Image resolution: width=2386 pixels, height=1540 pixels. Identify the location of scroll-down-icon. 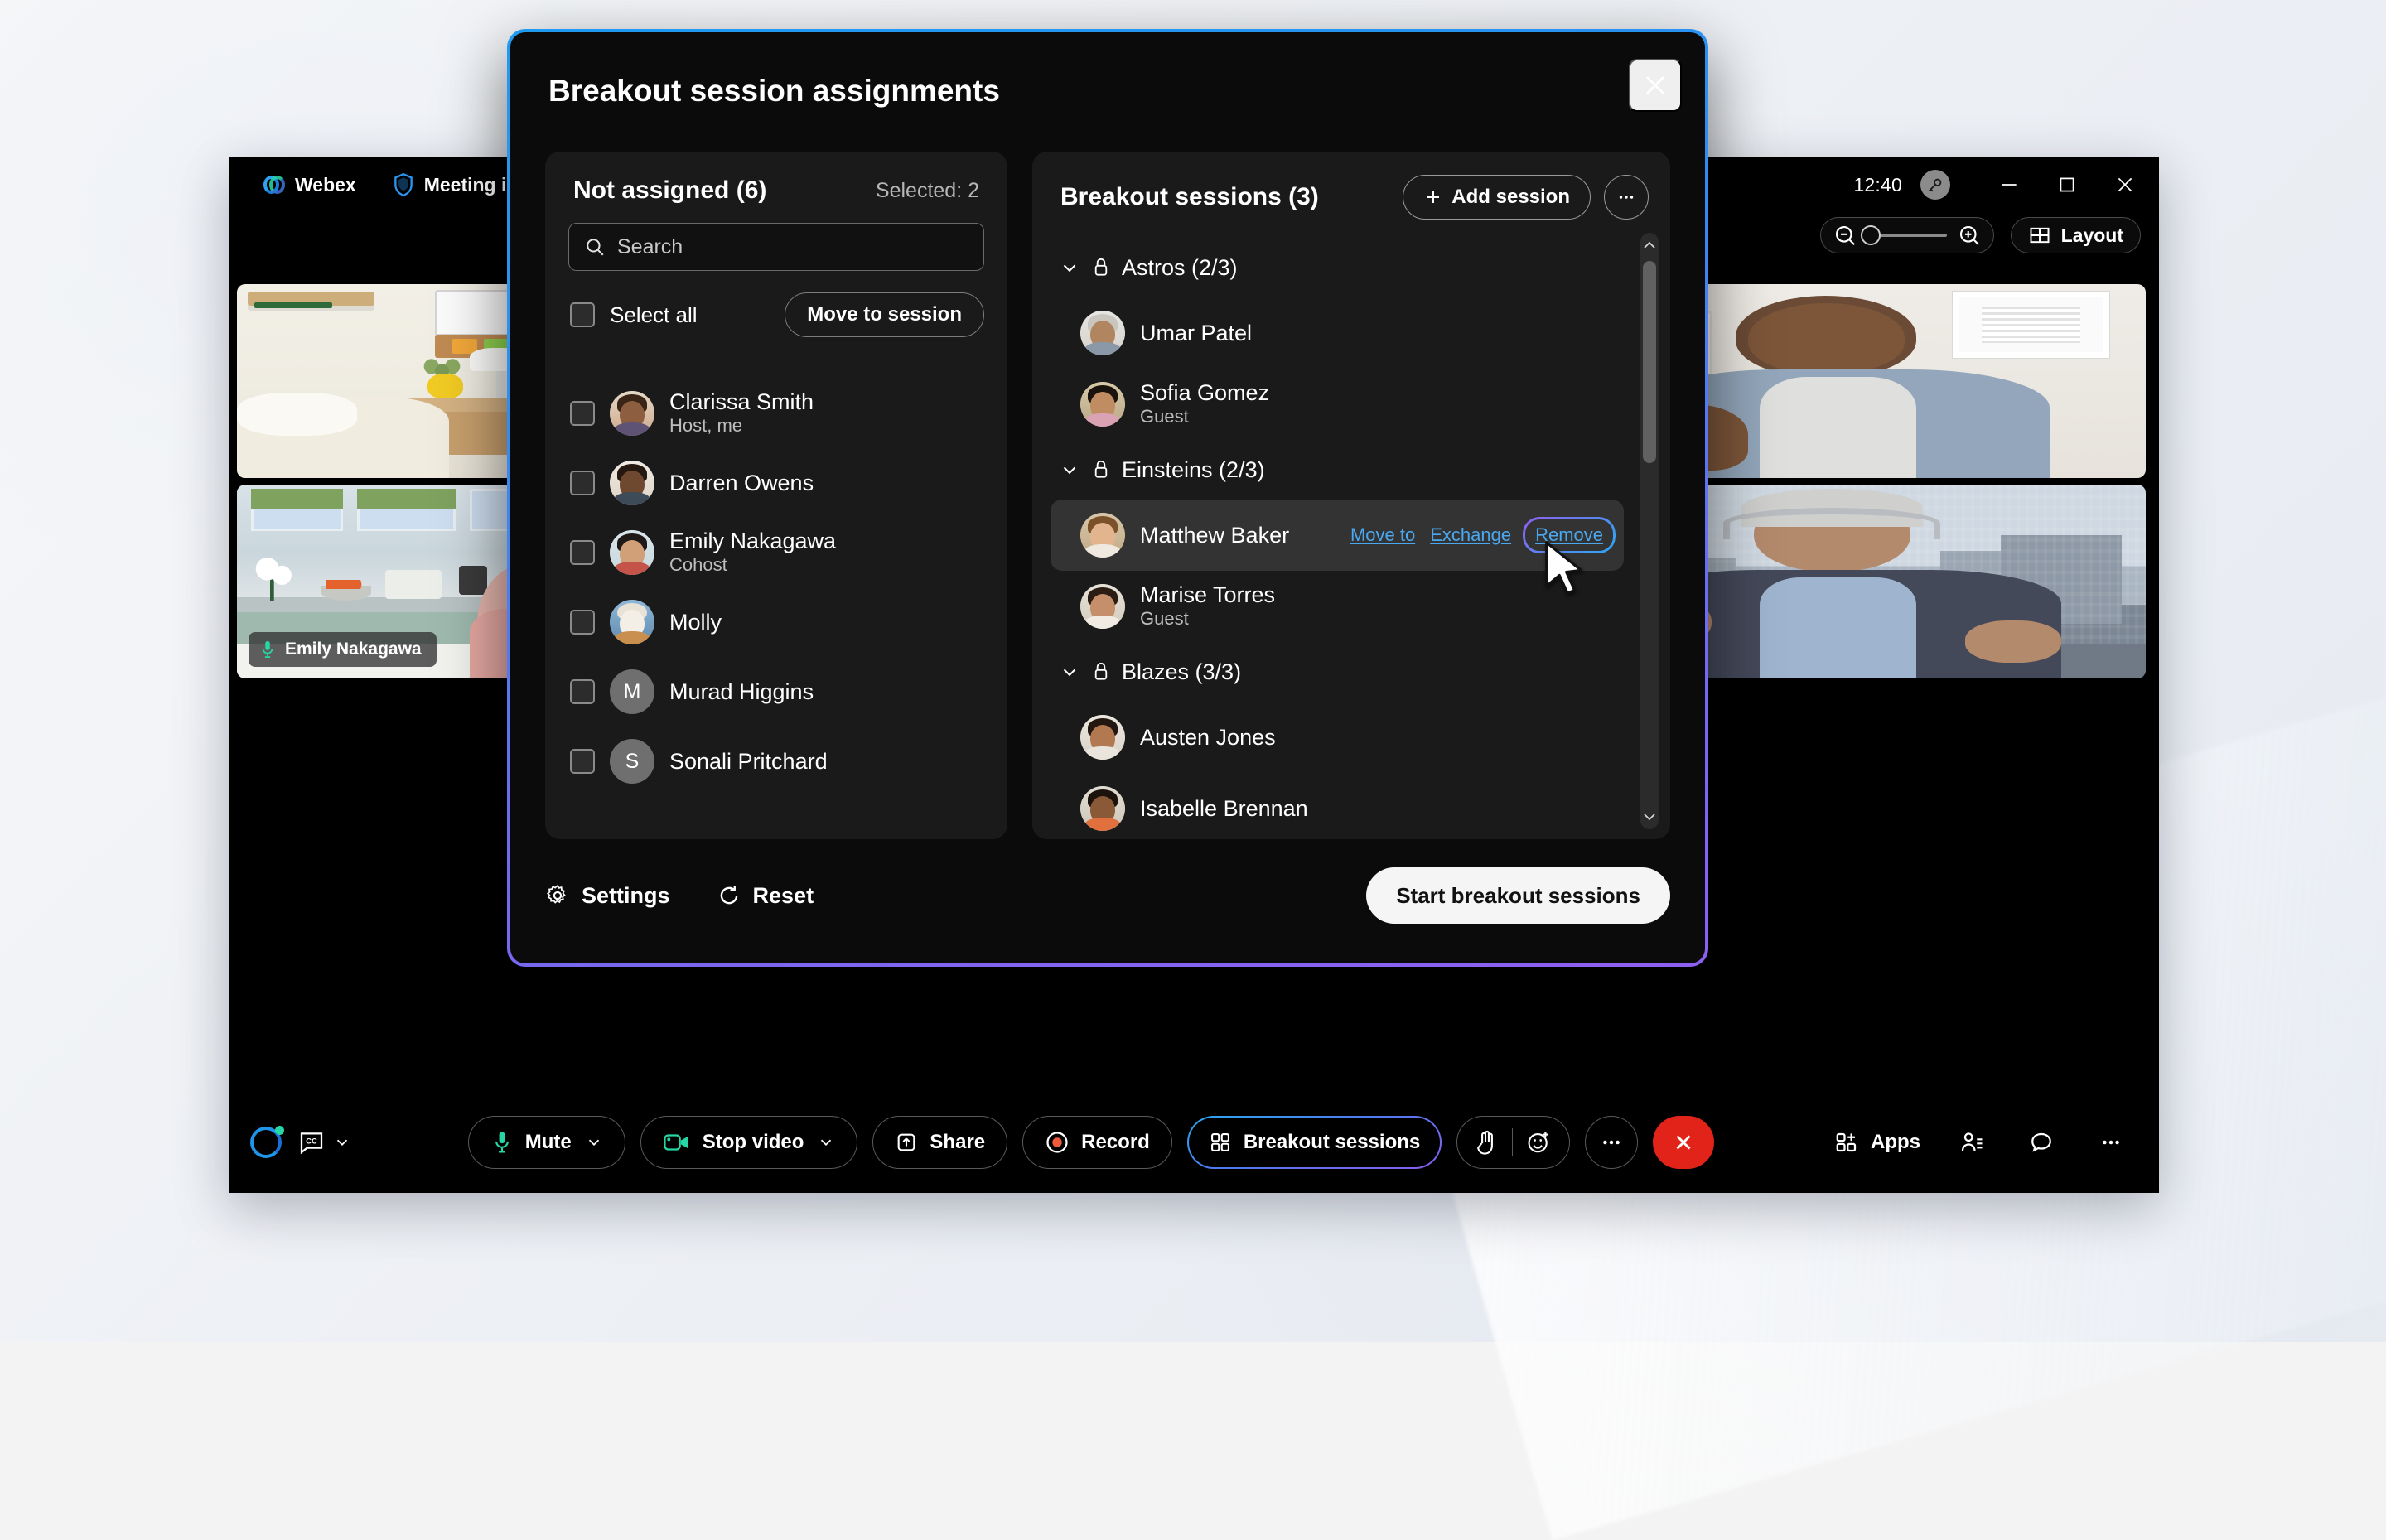
(1650, 817).